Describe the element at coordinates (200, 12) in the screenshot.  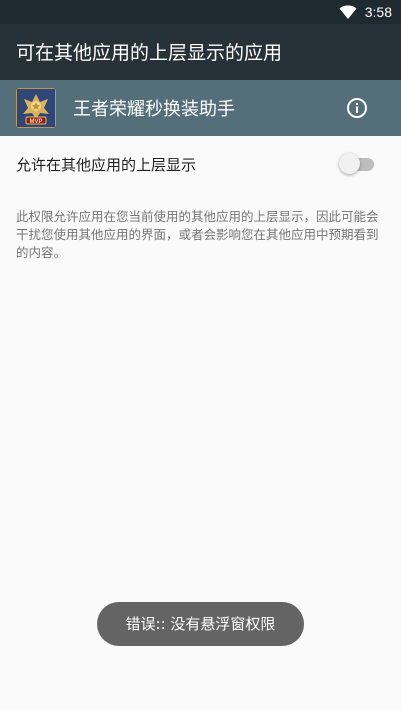
I see `status-bar: 3:58` at that location.